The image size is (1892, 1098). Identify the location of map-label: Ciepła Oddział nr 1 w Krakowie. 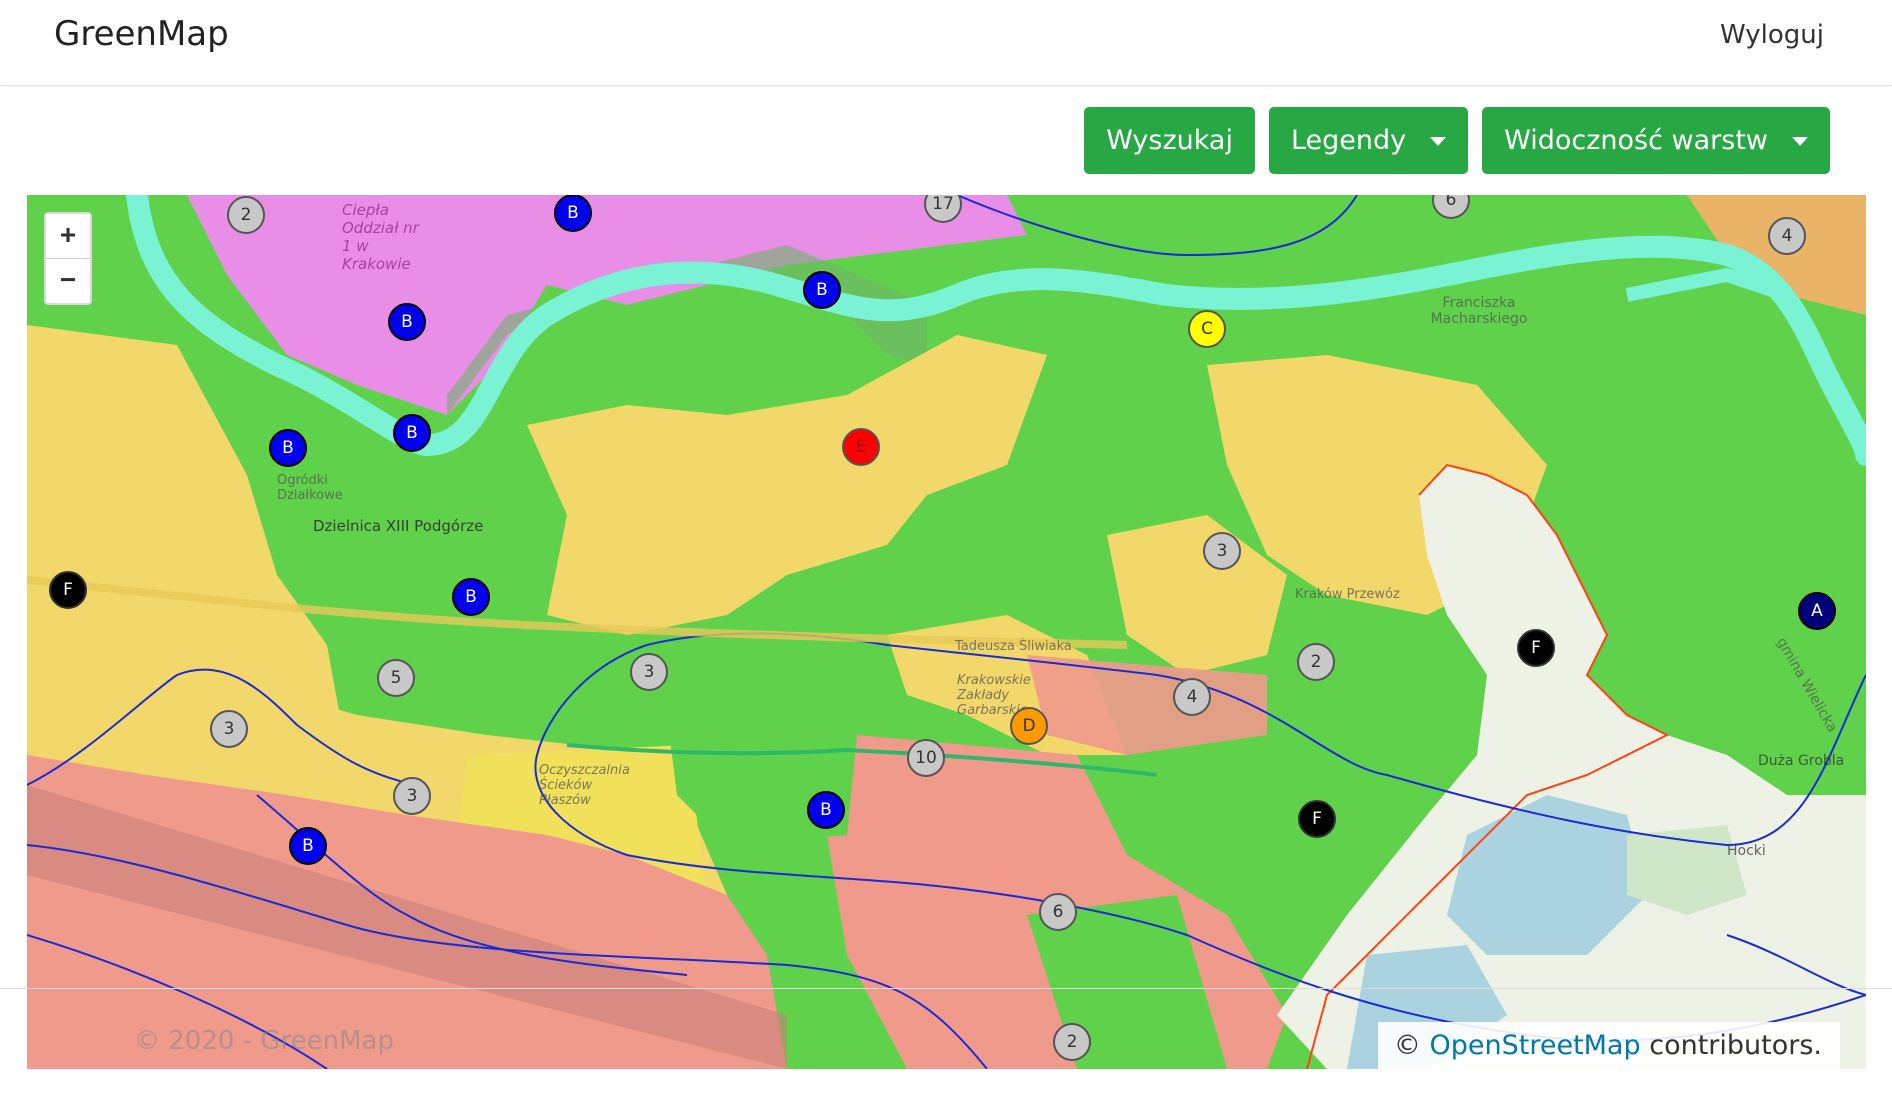
(380, 237).